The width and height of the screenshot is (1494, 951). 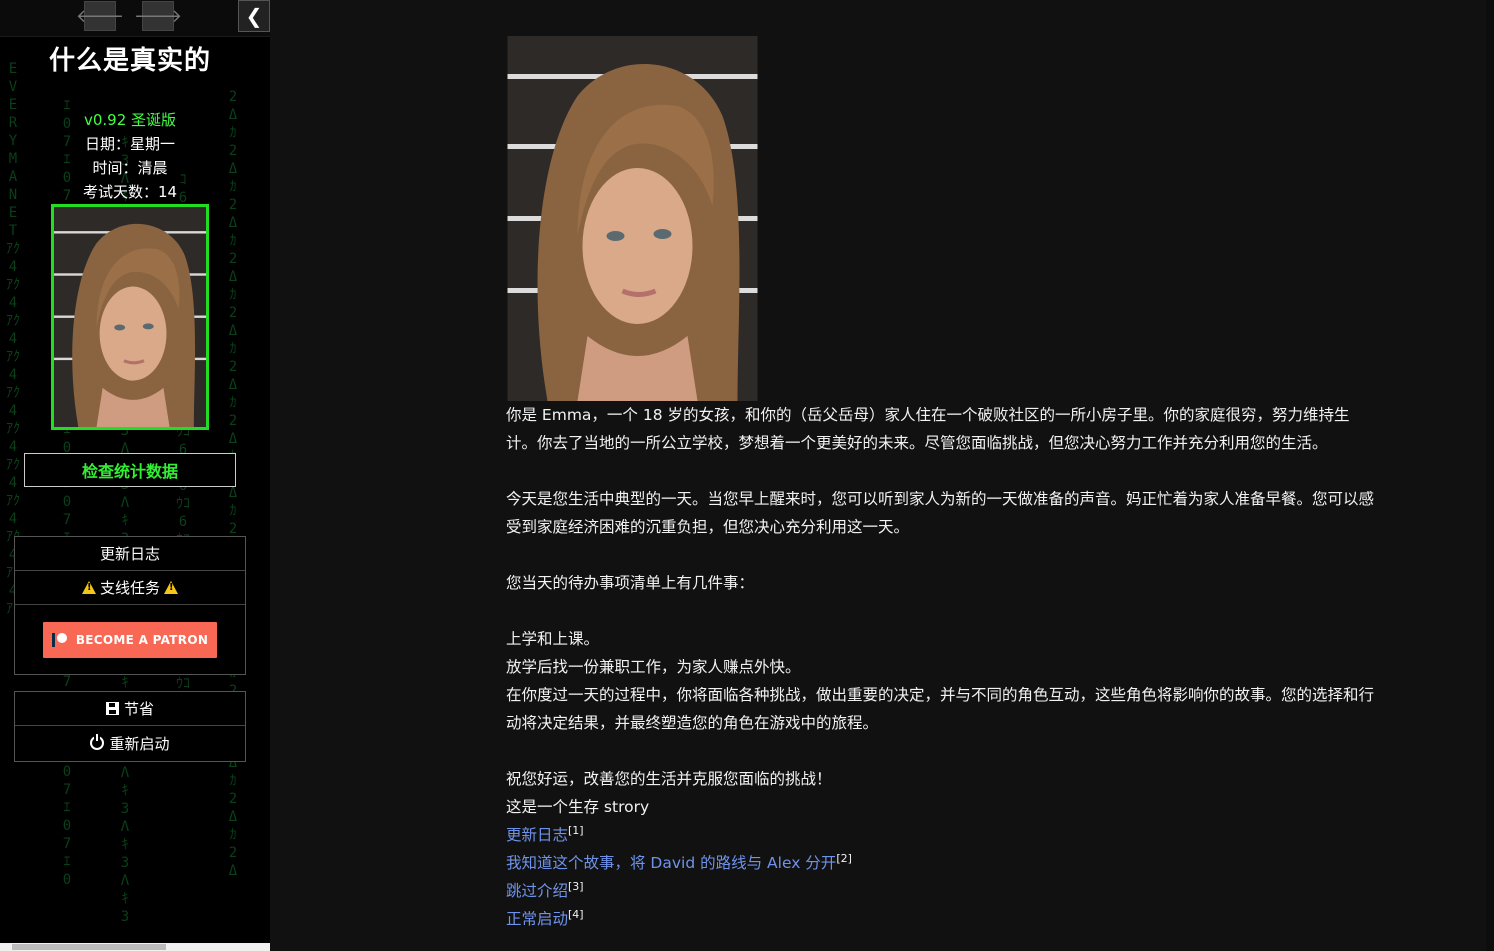 What do you see at coordinates (632, 218) in the screenshot?
I see `character-portrait-large` at bounding box center [632, 218].